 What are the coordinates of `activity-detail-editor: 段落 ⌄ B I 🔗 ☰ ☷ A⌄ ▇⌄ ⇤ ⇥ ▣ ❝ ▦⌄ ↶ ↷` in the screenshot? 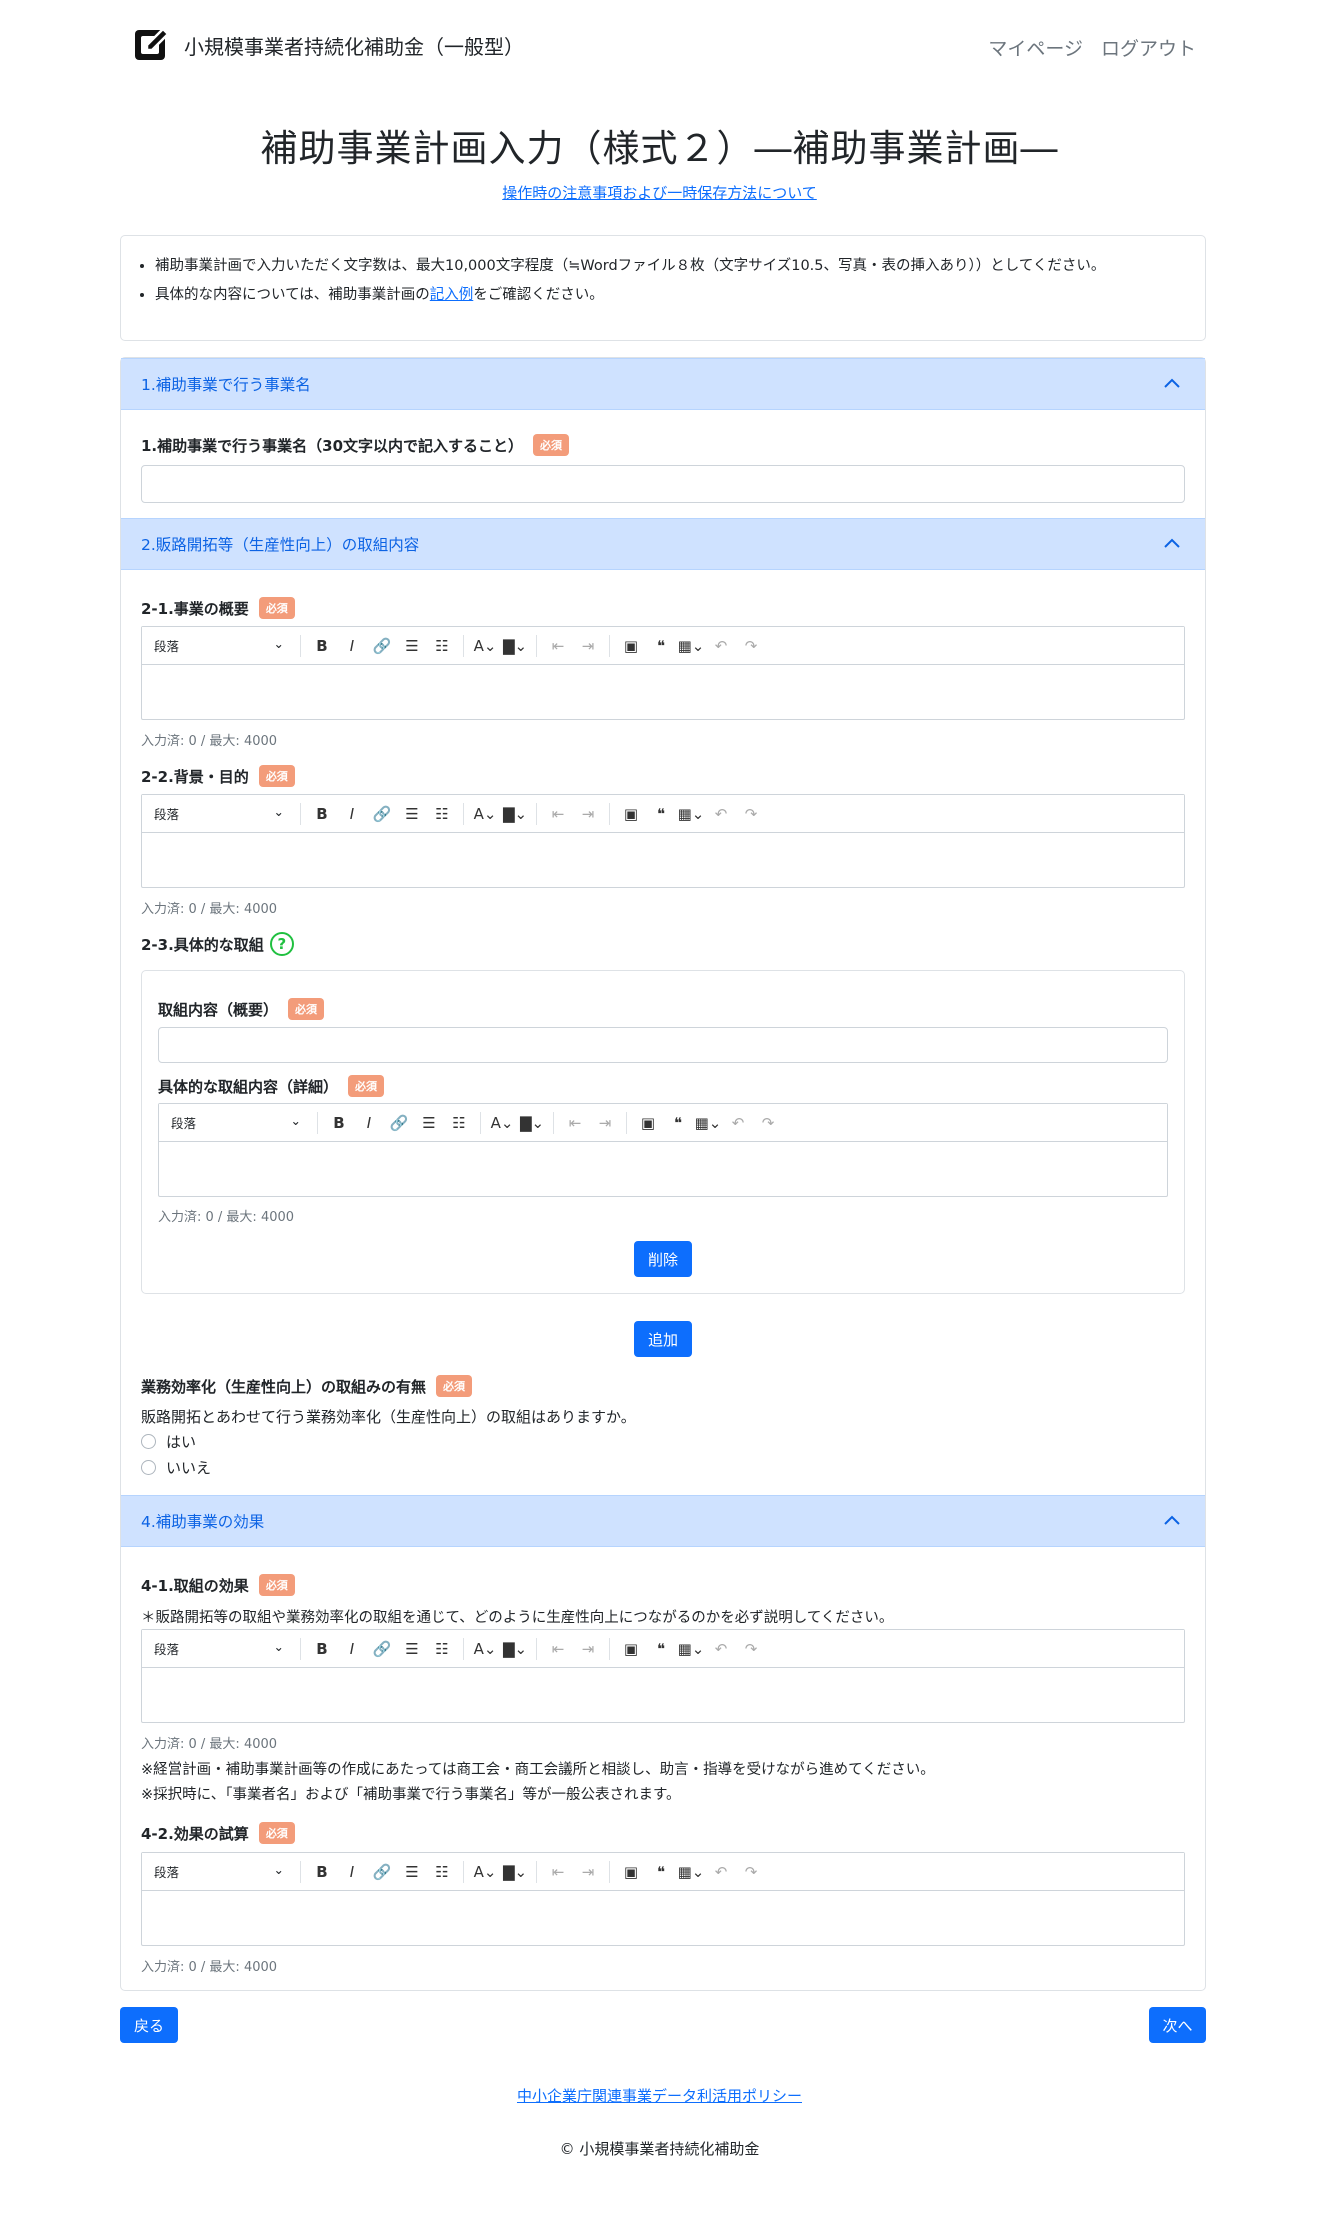 It's located at (663, 1150).